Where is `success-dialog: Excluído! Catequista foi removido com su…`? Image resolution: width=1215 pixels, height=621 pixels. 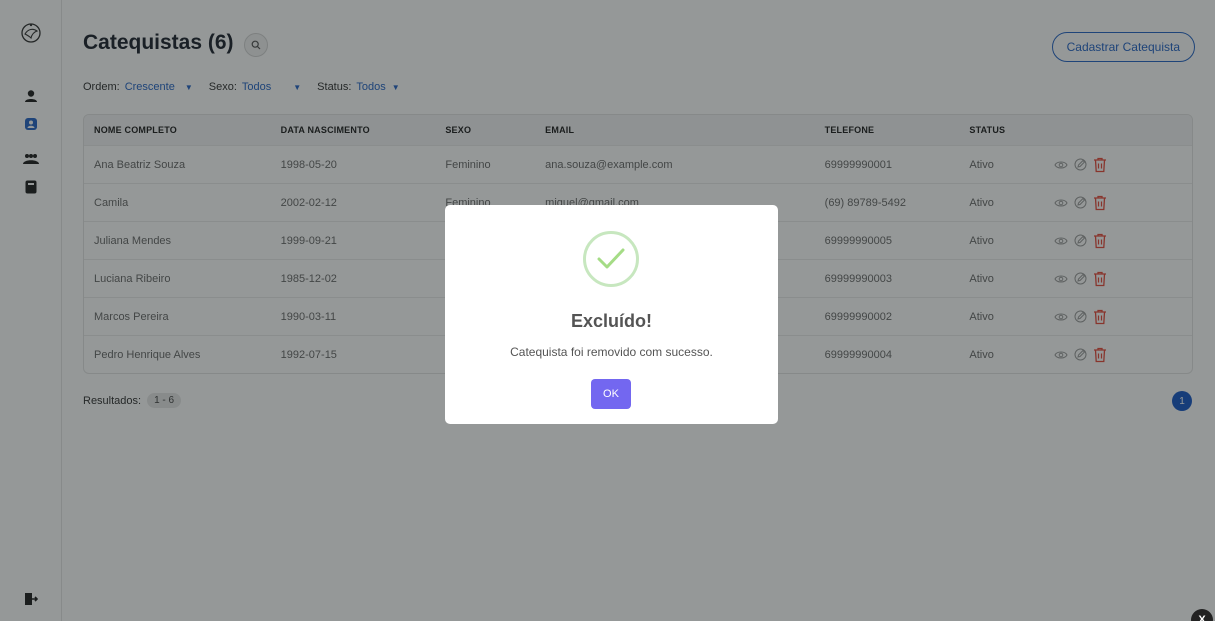
success-dialog: Excluído! Catequista foi removido com su… is located at coordinates (611, 314).